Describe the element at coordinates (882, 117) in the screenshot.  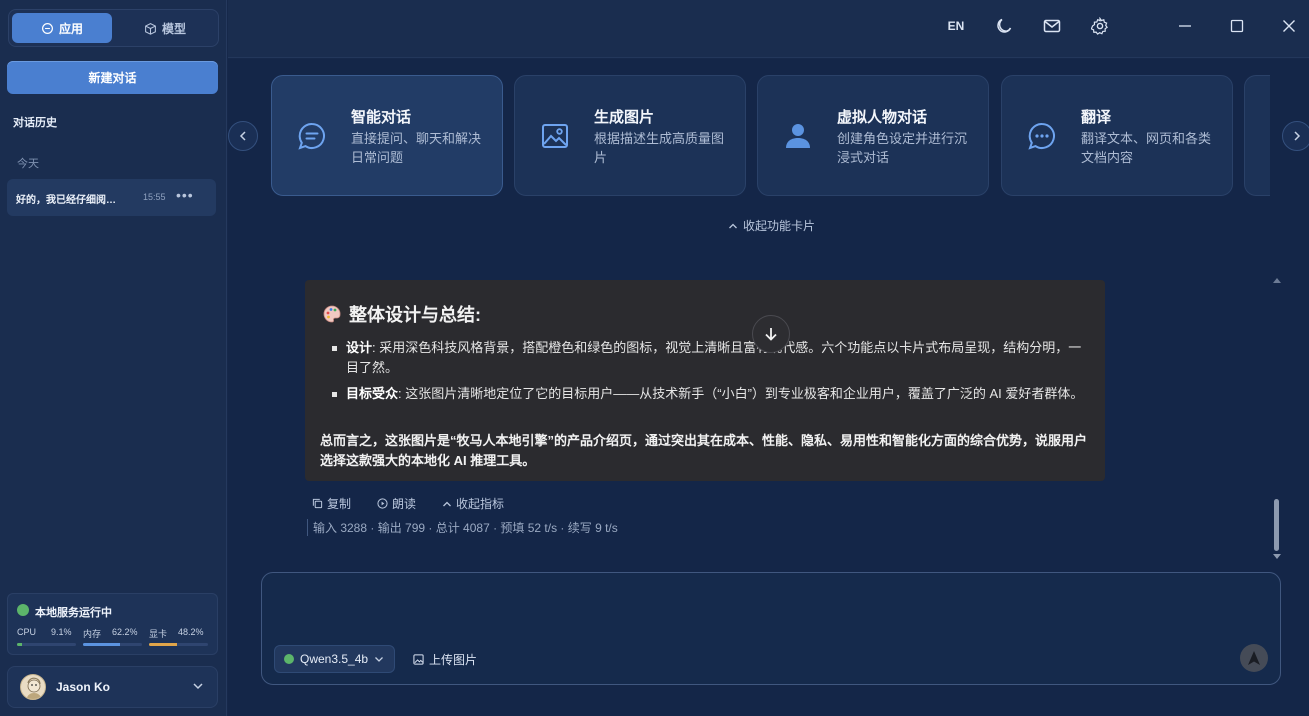
I see `card-title: 虚拟人物对话` at that location.